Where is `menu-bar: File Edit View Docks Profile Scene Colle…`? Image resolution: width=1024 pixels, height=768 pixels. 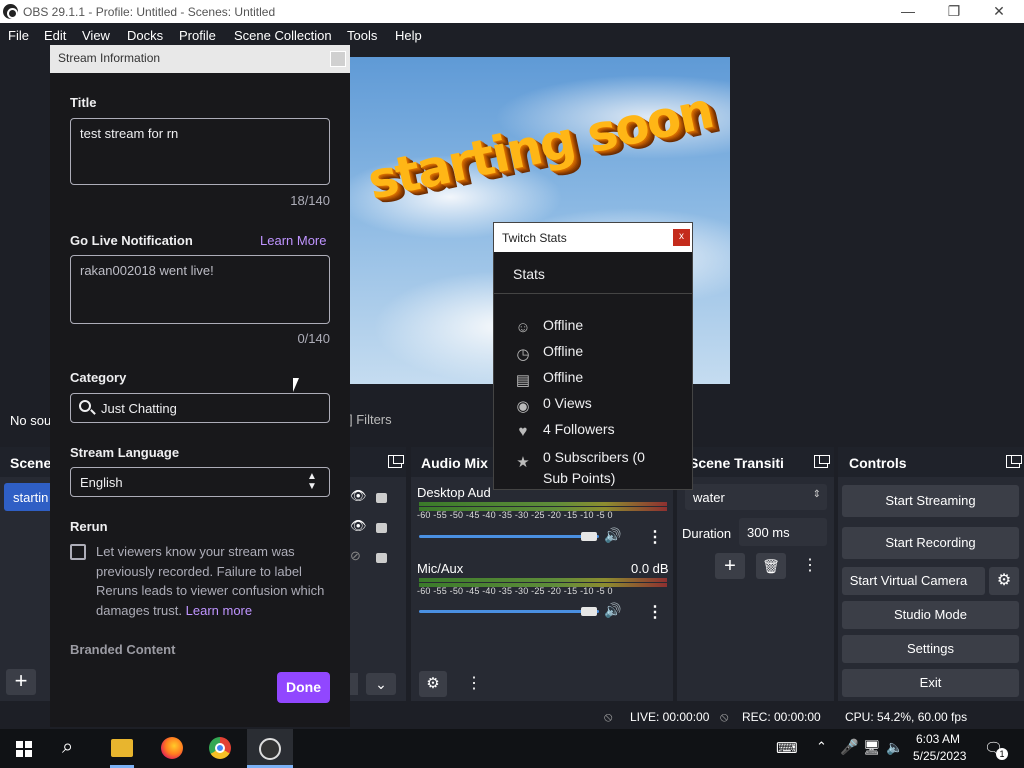
menu-bar: File Edit View Docks Profile Scene Colle… is located at coordinates (512, 34).